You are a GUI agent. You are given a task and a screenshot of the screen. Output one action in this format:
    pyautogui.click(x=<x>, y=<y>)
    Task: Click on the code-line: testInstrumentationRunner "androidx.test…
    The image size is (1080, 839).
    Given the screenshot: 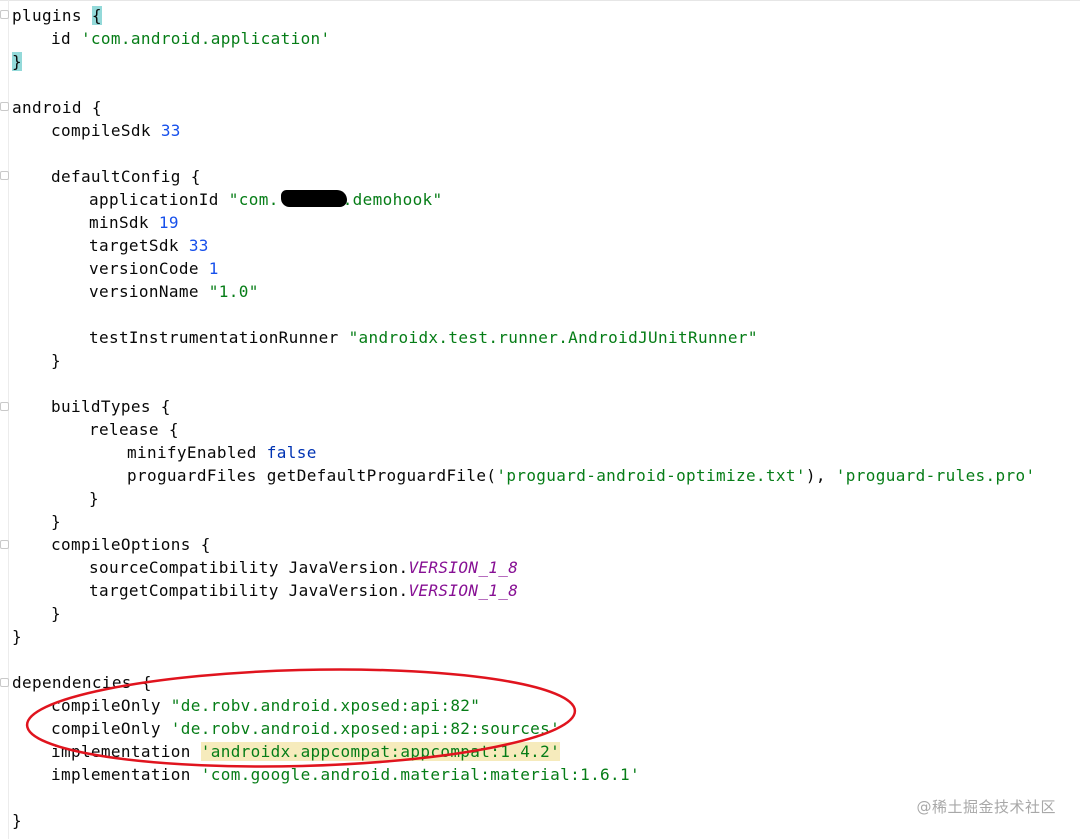 What is the action you would take?
    pyautogui.click(x=423, y=337)
    